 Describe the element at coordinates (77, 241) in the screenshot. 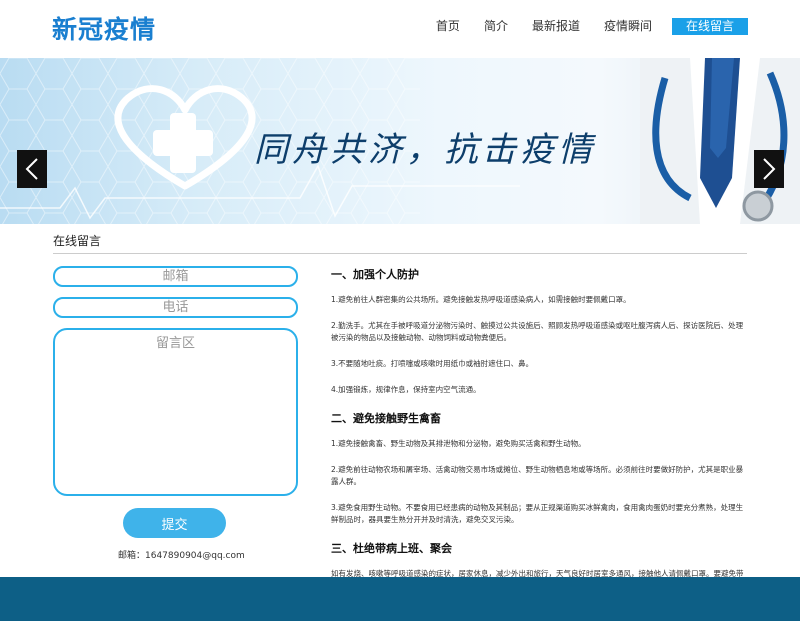

I see `section-title: 在线留言` at that location.